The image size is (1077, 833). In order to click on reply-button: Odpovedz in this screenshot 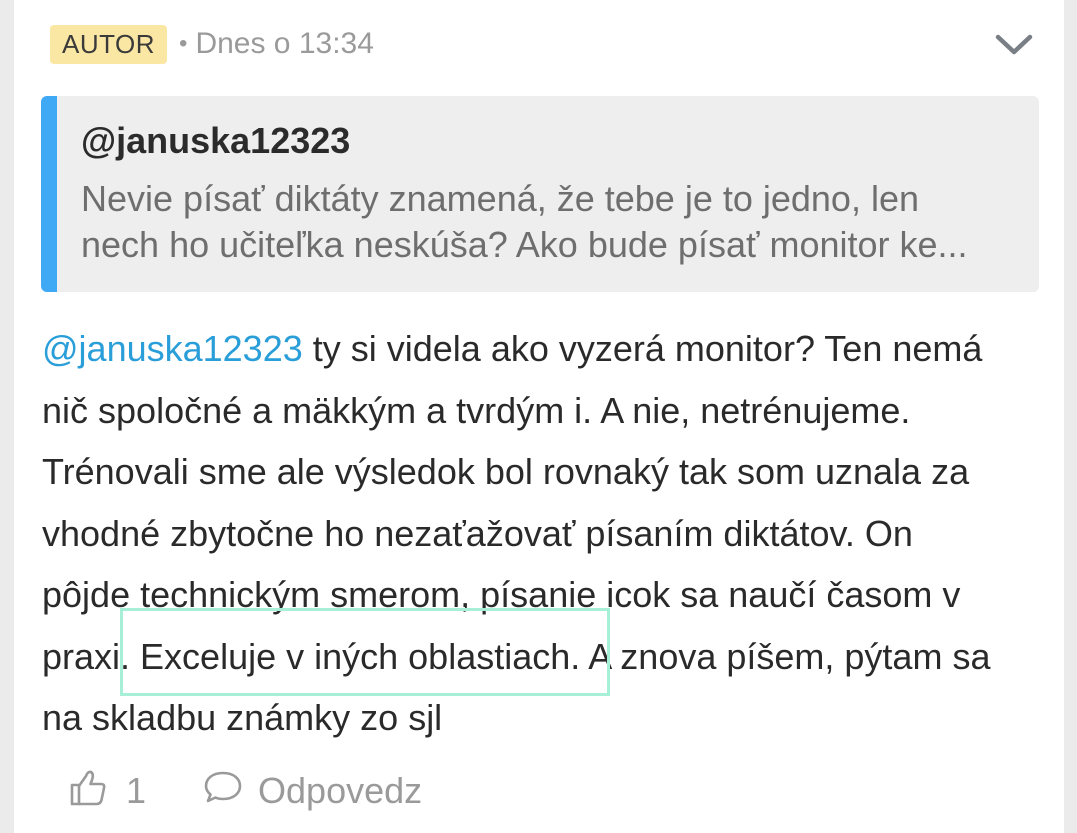, I will do `click(312, 791)`.